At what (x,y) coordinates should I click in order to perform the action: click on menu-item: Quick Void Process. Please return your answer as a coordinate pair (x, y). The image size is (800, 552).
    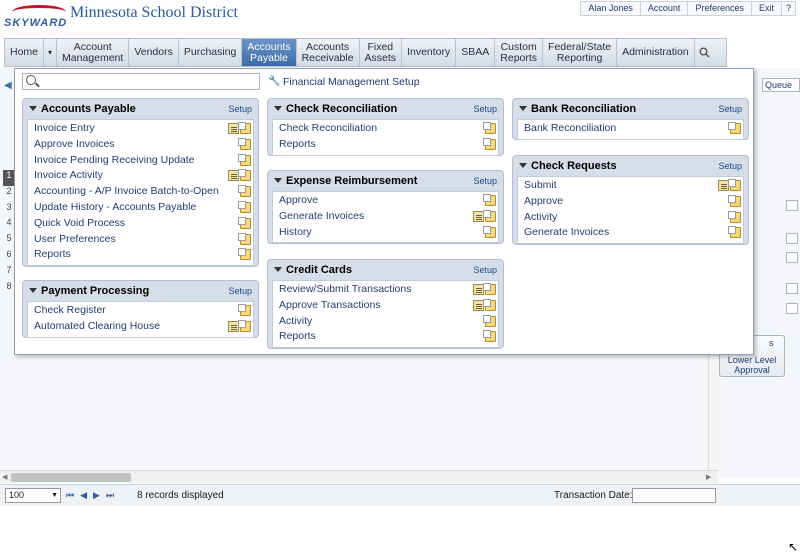
    Looking at the image, I should click on (140, 224).